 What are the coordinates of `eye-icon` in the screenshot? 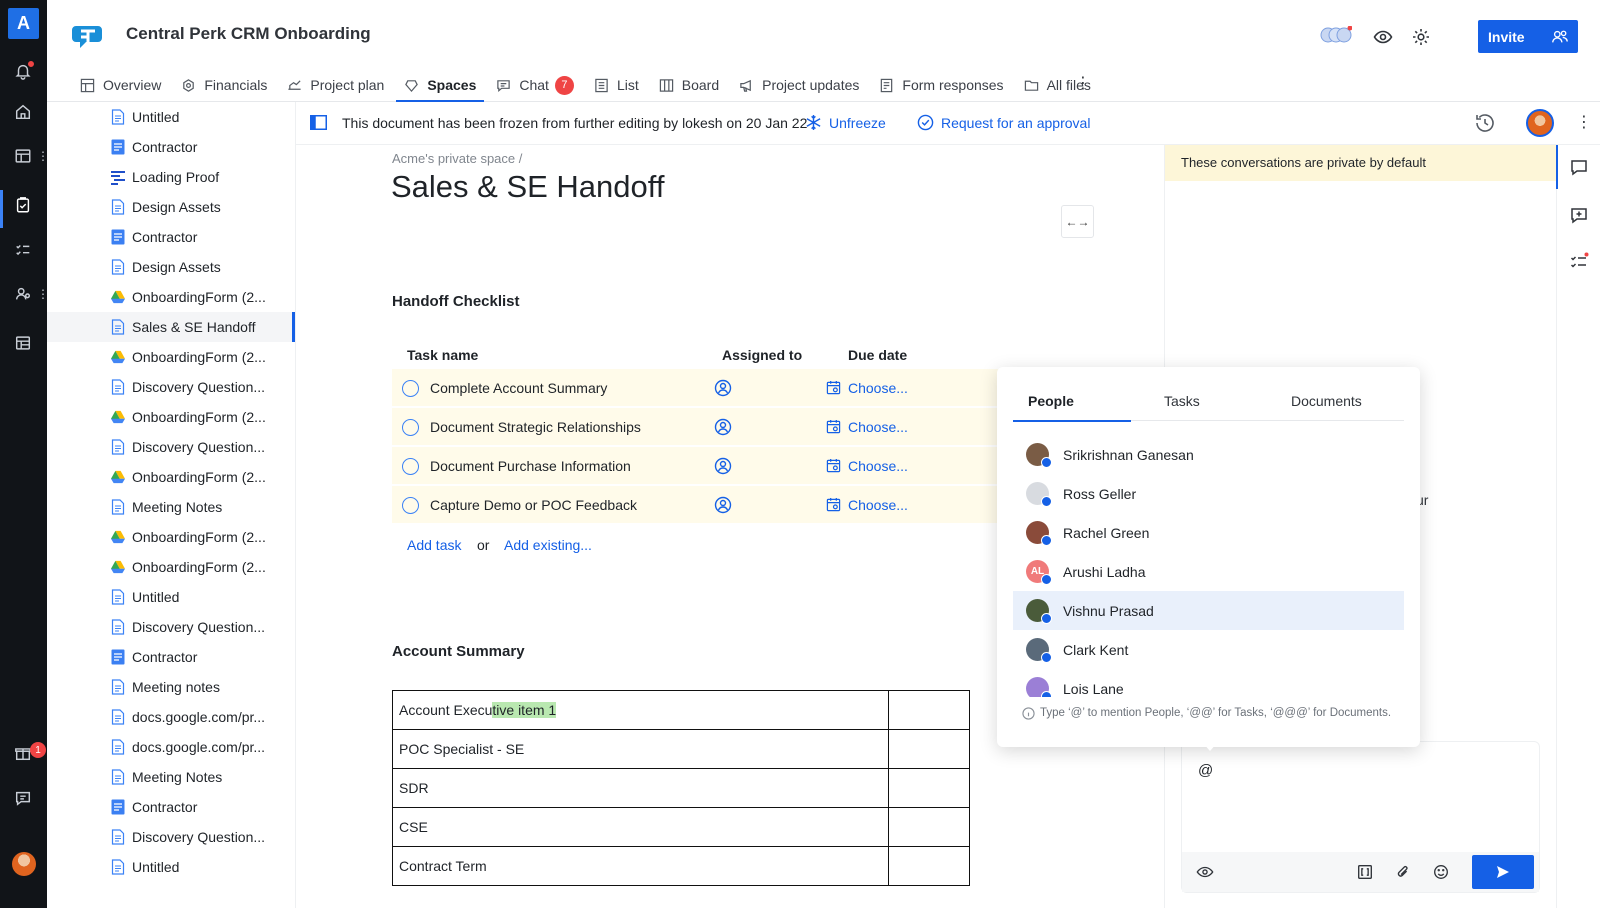 It's located at (1383, 37).